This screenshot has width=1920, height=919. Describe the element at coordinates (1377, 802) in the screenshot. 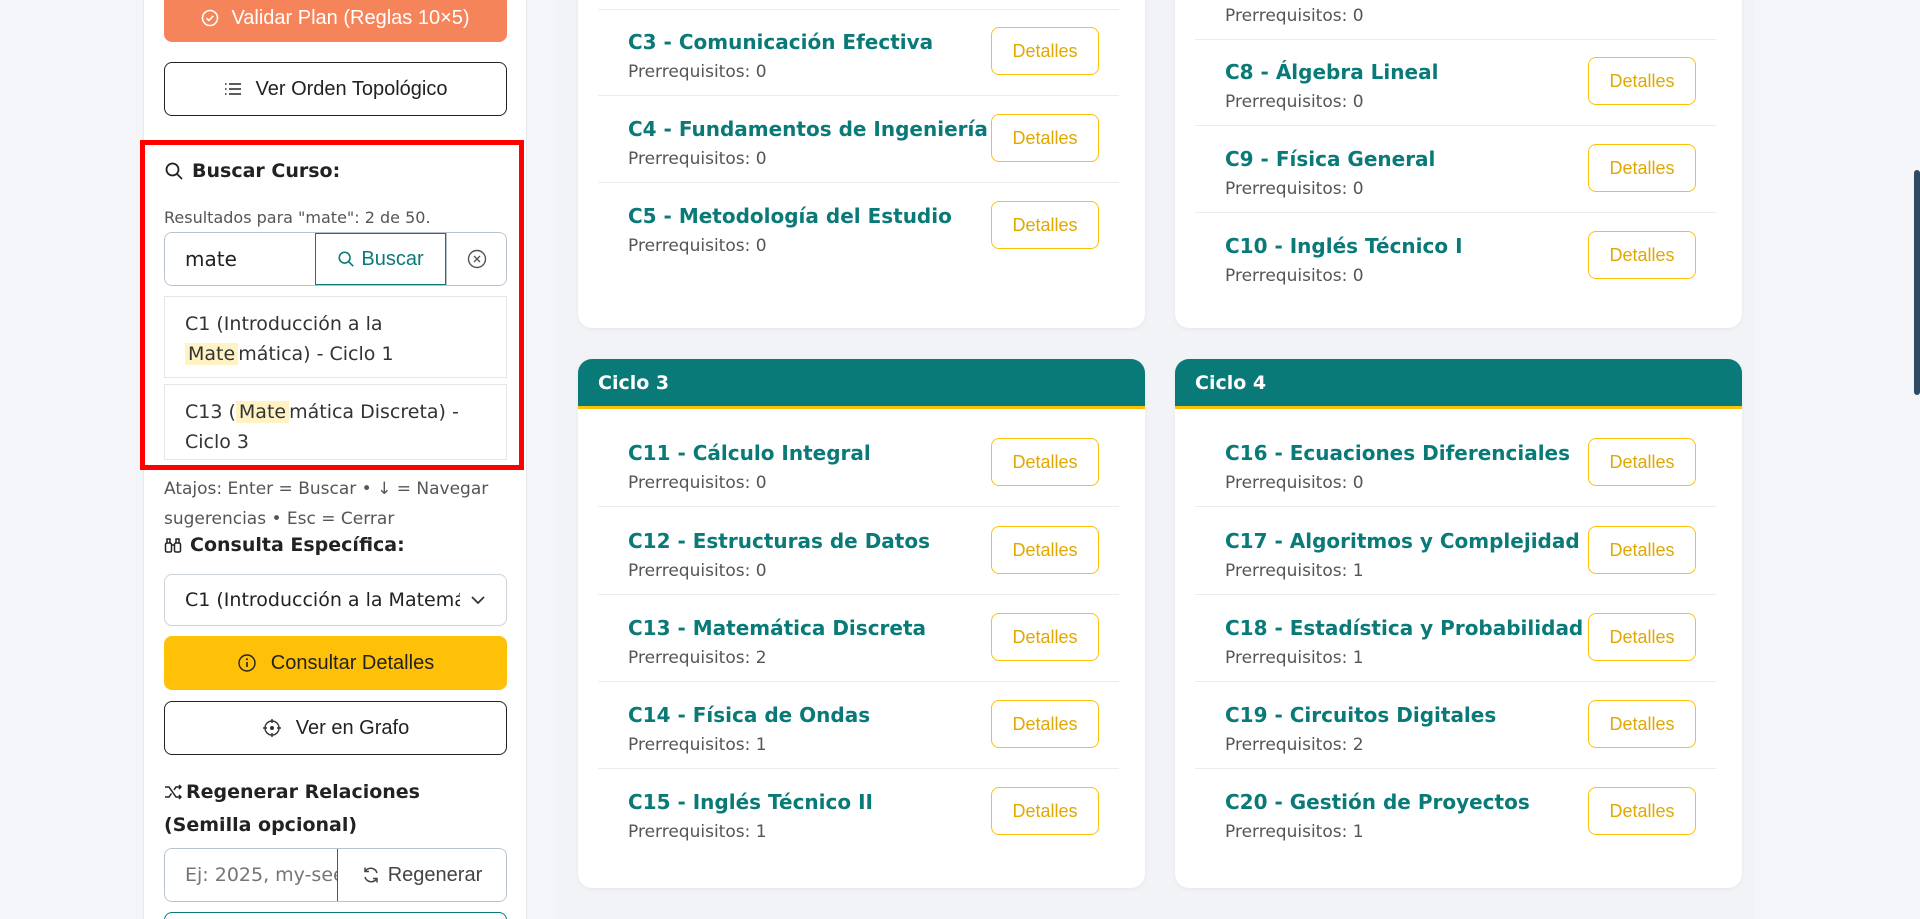

I see `course-name: C20 - Gestión de Proyectos` at that location.